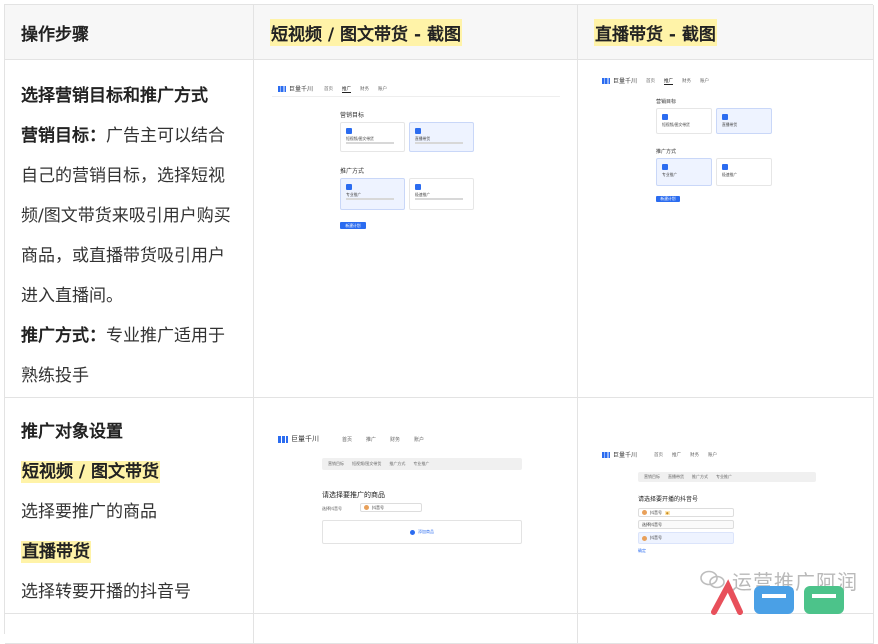  I want to click on crumb-3: 推广方式, so click(397, 463).